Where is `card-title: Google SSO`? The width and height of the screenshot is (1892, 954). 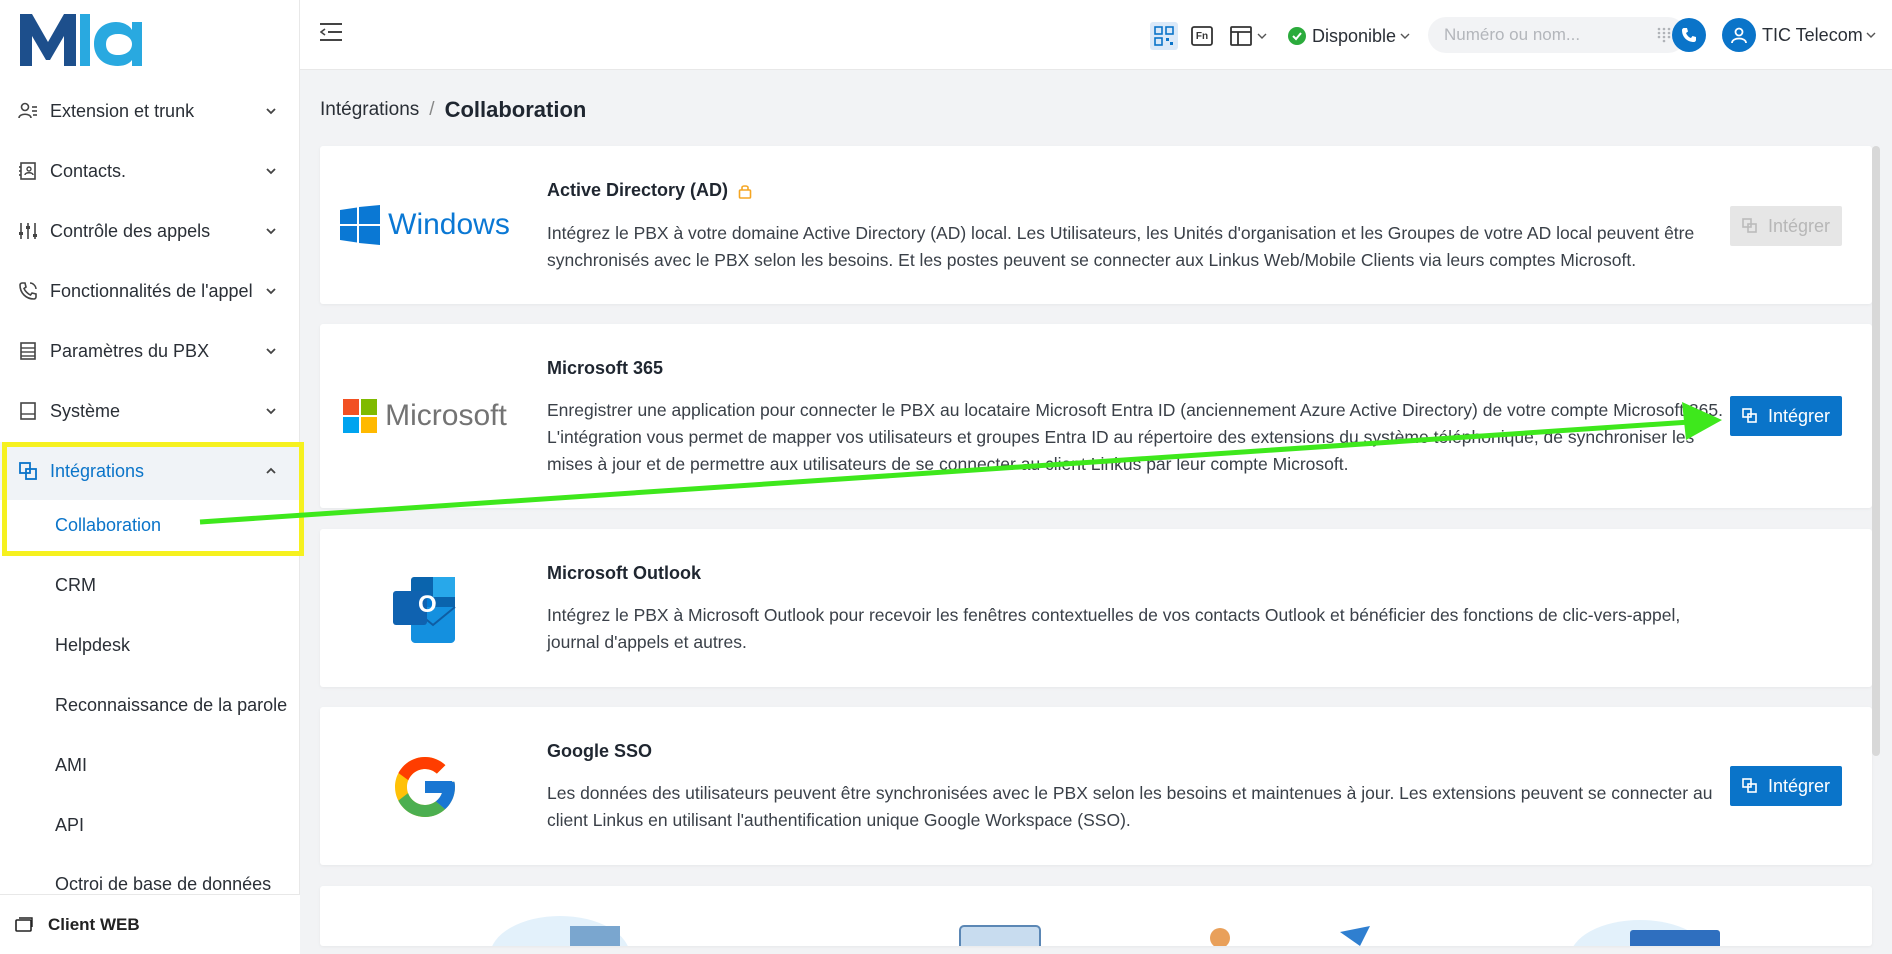 card-title: Google SSO is located at coordinates (600, 751).